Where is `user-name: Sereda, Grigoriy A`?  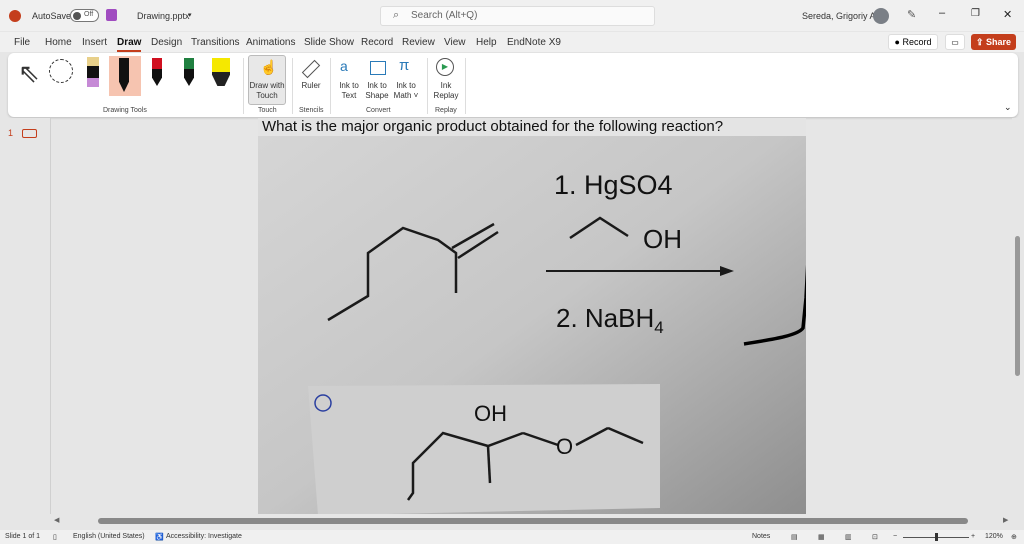
user-name: Sereda, Grigoriy A is located at coordinates (839, 16).